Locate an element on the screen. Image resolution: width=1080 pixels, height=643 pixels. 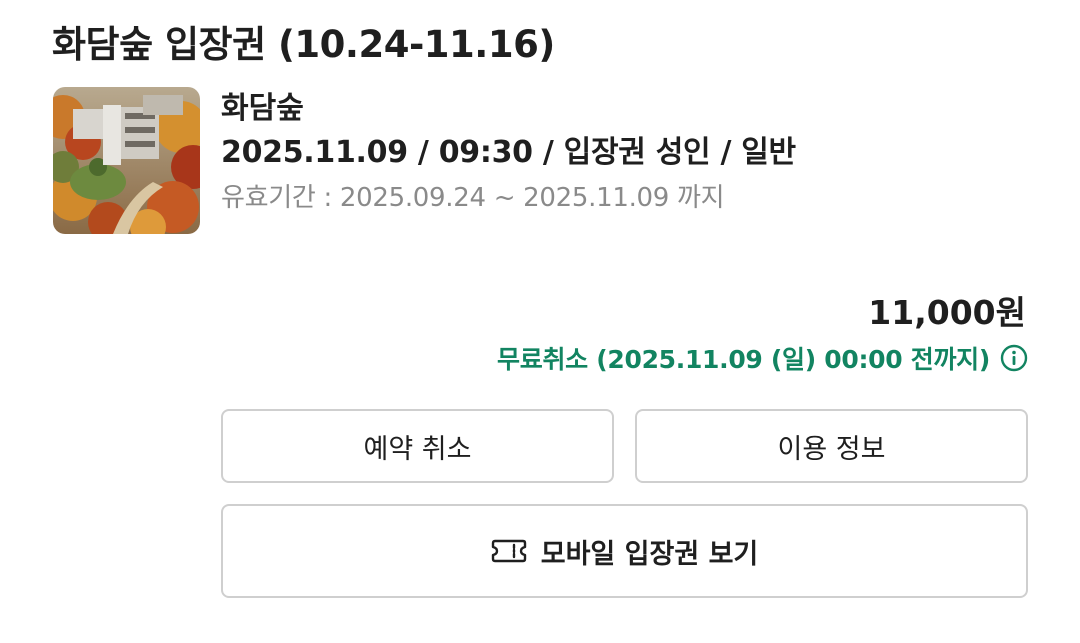
price: 11,000원 is located at coordinates (947, 312).